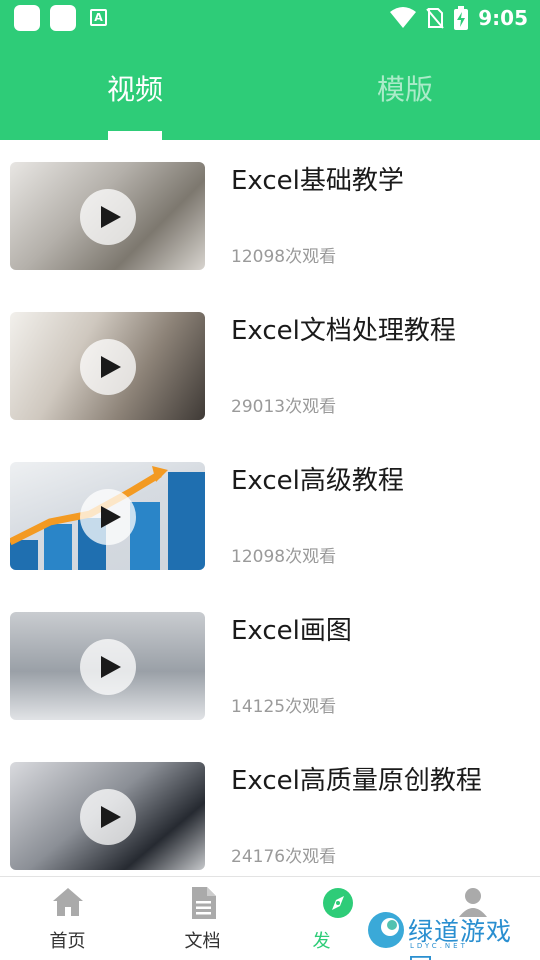 The image size is (540, 960). Describe the element at coordinates (67, 918) in the screenshot. I see `nav-item-home: 首页` at that location.